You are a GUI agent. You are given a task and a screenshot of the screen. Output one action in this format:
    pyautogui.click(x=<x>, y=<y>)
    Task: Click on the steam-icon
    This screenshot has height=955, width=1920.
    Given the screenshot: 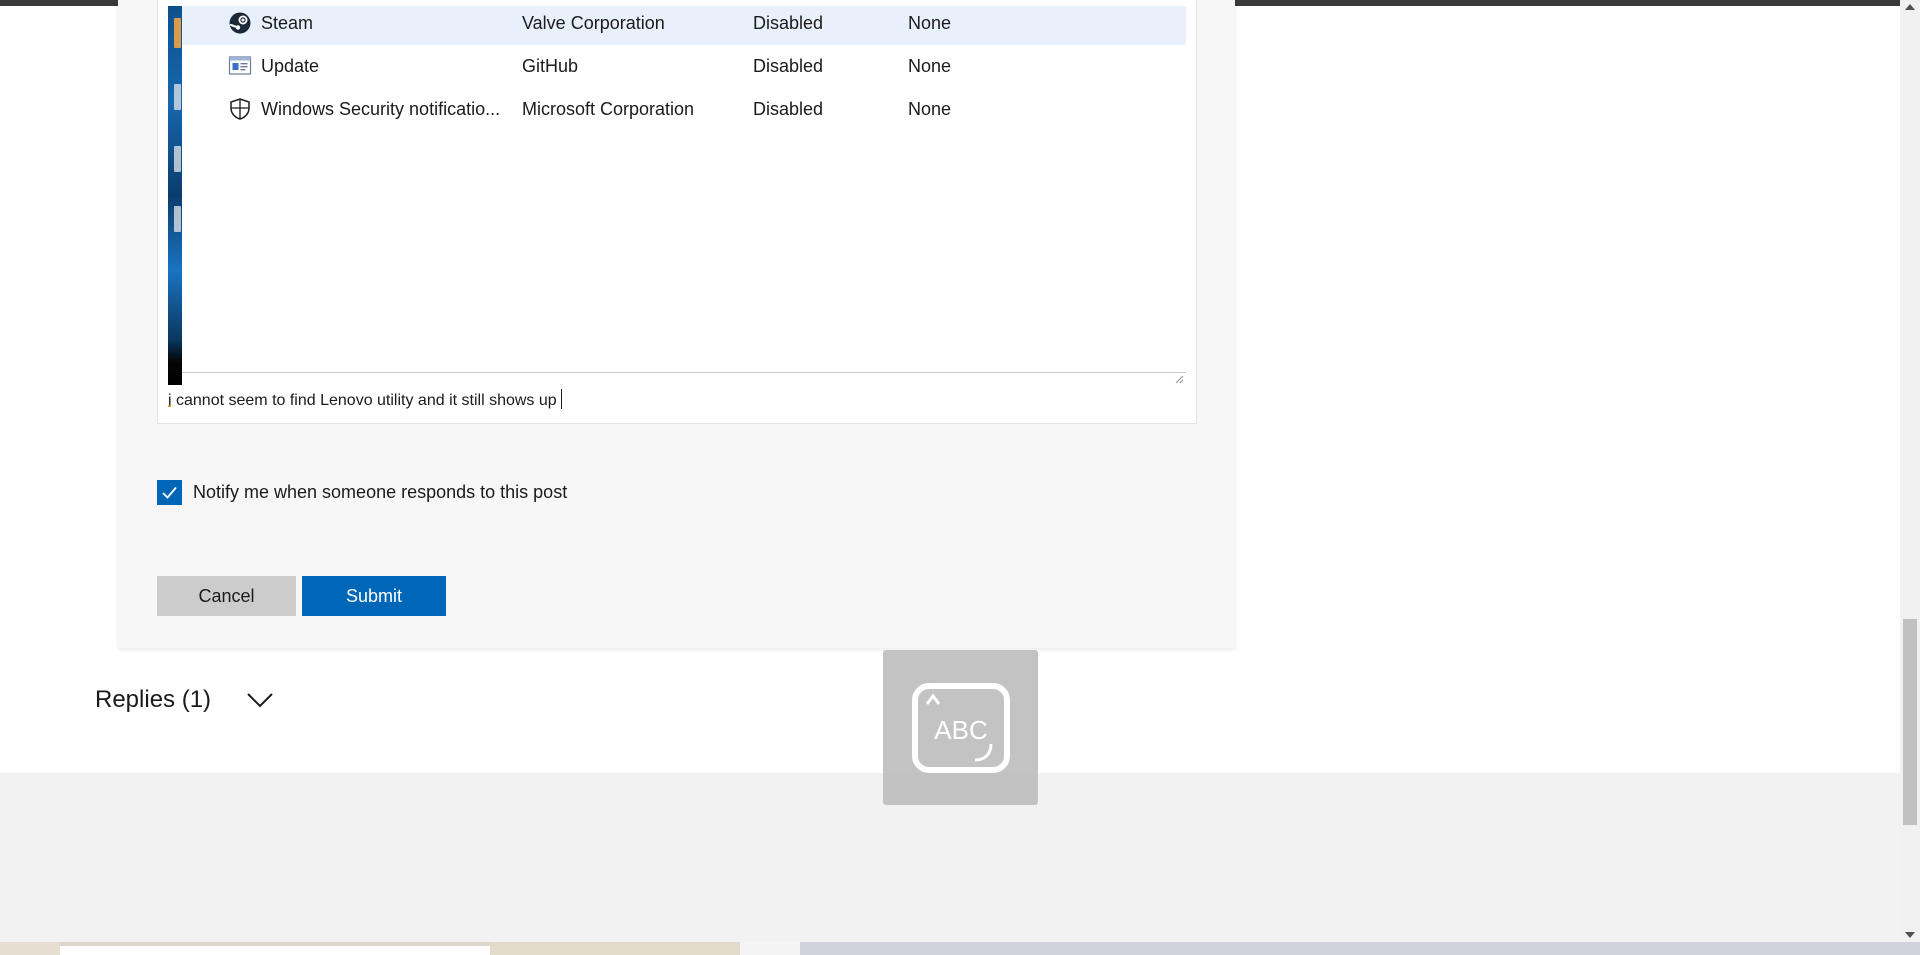 What is the action you would take?
    pyautogui.click(x=240, y=23)
    